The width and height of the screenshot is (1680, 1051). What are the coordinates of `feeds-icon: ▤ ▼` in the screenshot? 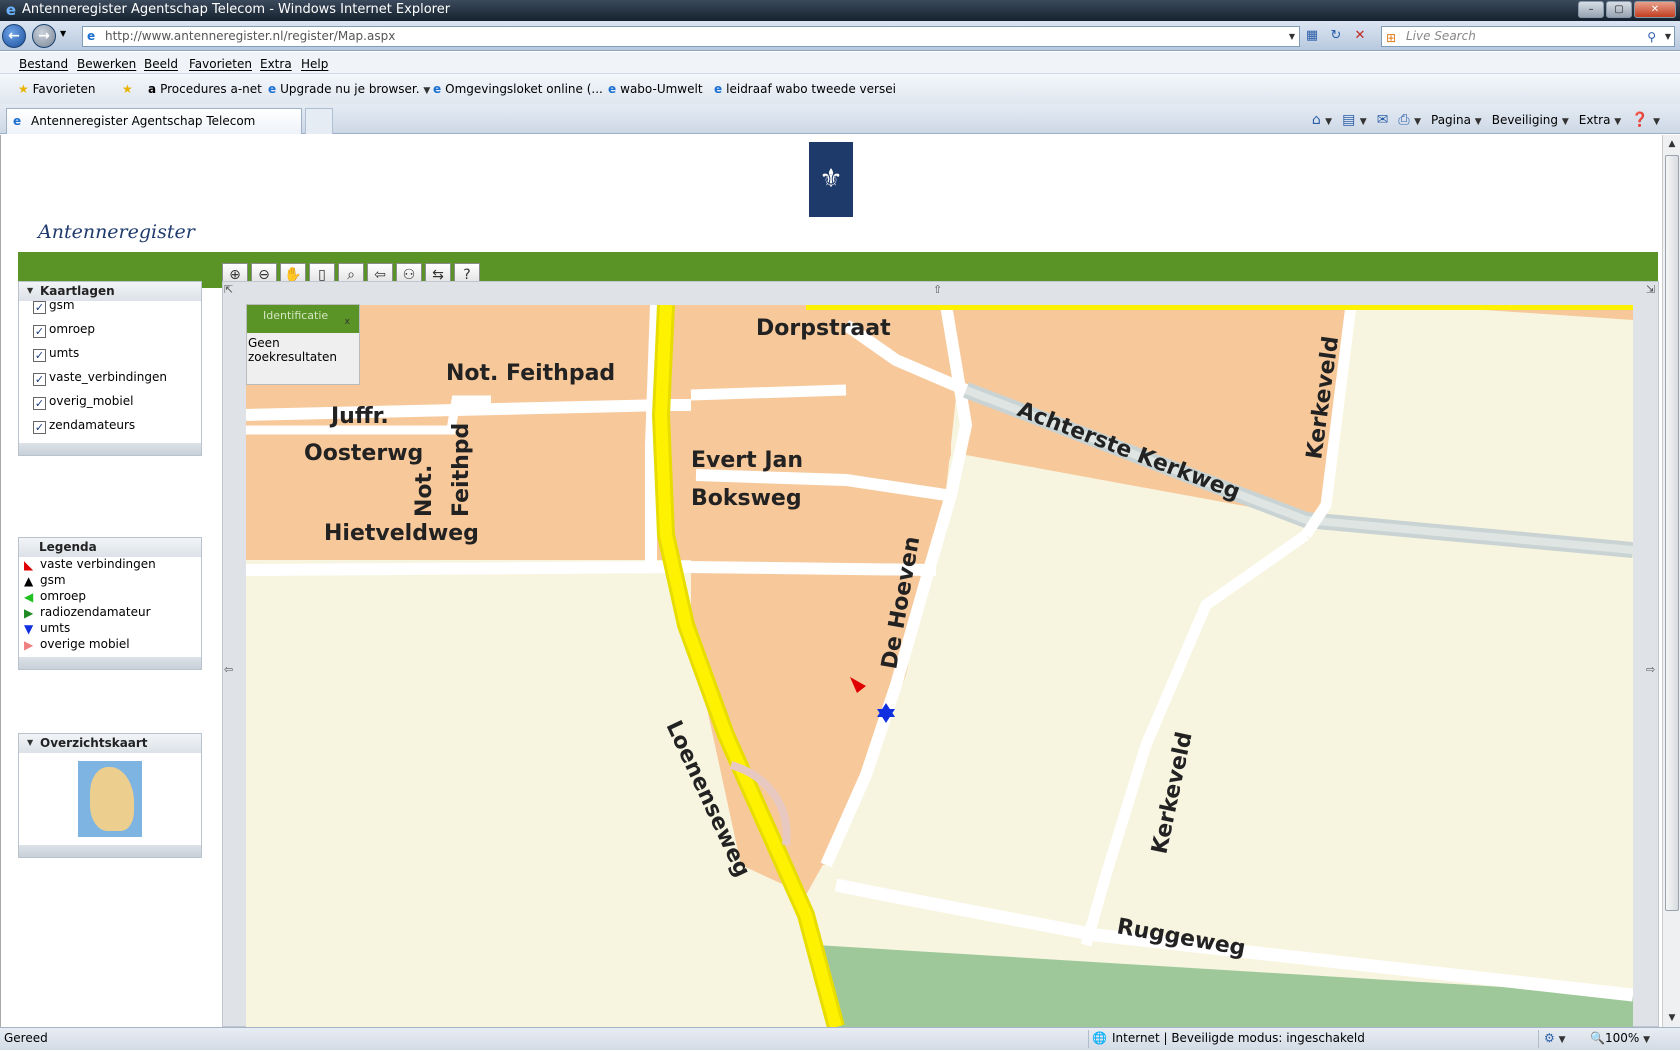 It's located at (1354, 120).